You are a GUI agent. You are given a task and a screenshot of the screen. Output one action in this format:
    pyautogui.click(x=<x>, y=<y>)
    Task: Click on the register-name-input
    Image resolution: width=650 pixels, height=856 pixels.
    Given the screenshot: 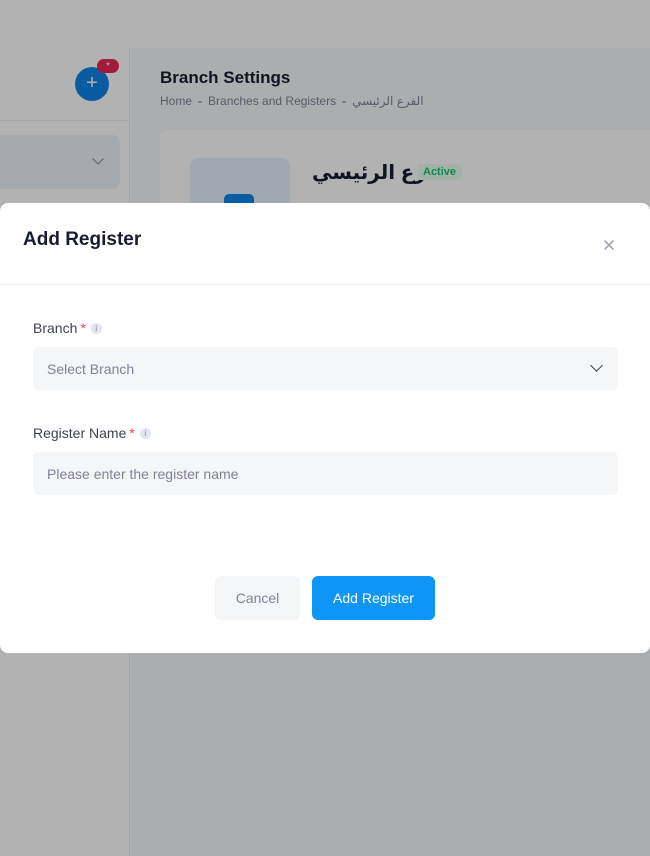 What is the action you would take?
    pyautogui.click(x=325, y=473)
    